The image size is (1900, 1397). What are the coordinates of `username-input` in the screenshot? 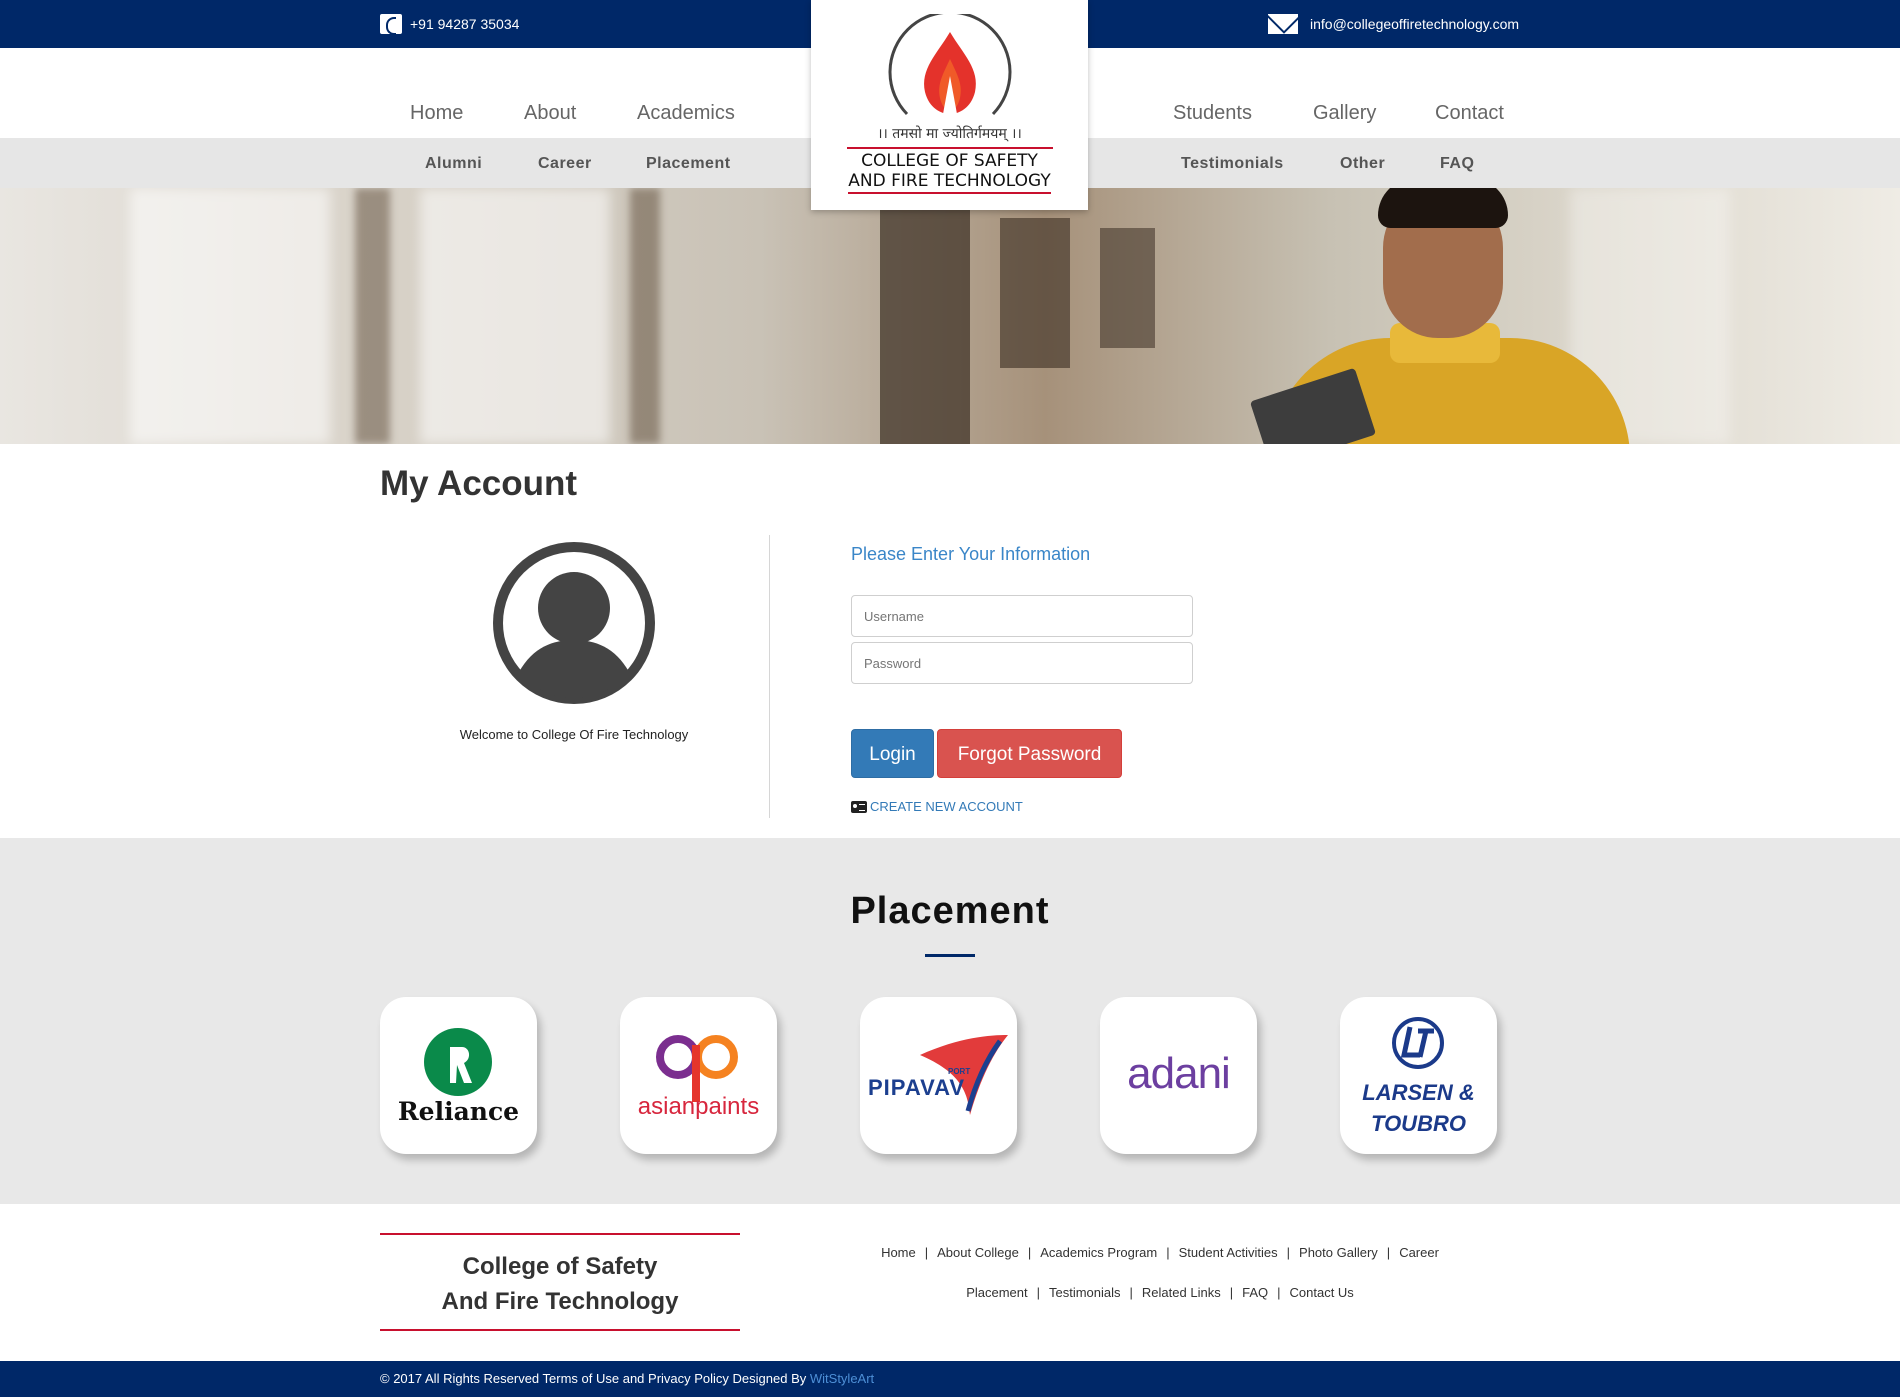 It's located at (1022, 616).